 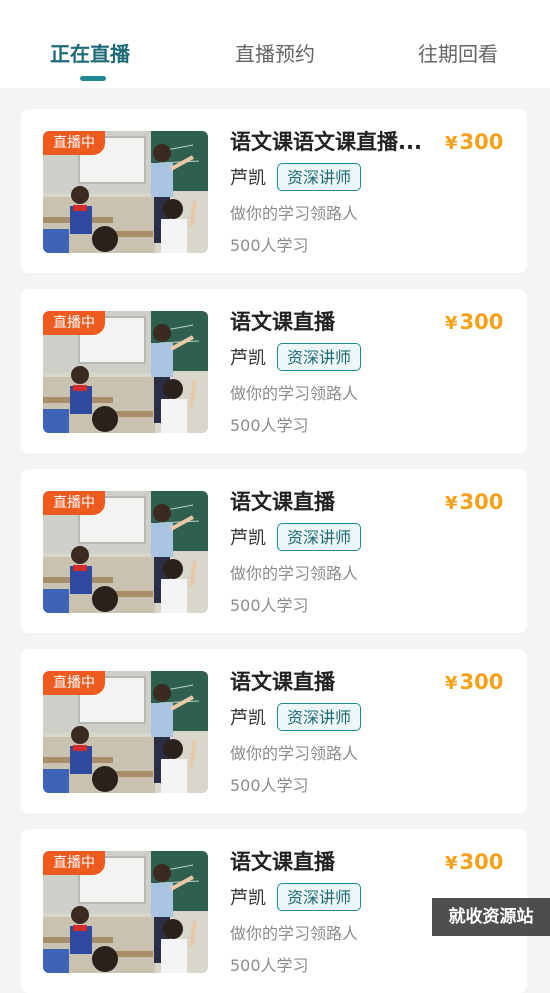 What do you see at coordinates (458, 54) in the screenshot?
I see `tab-replay: 往期回看` at bounding box center [458, 54].